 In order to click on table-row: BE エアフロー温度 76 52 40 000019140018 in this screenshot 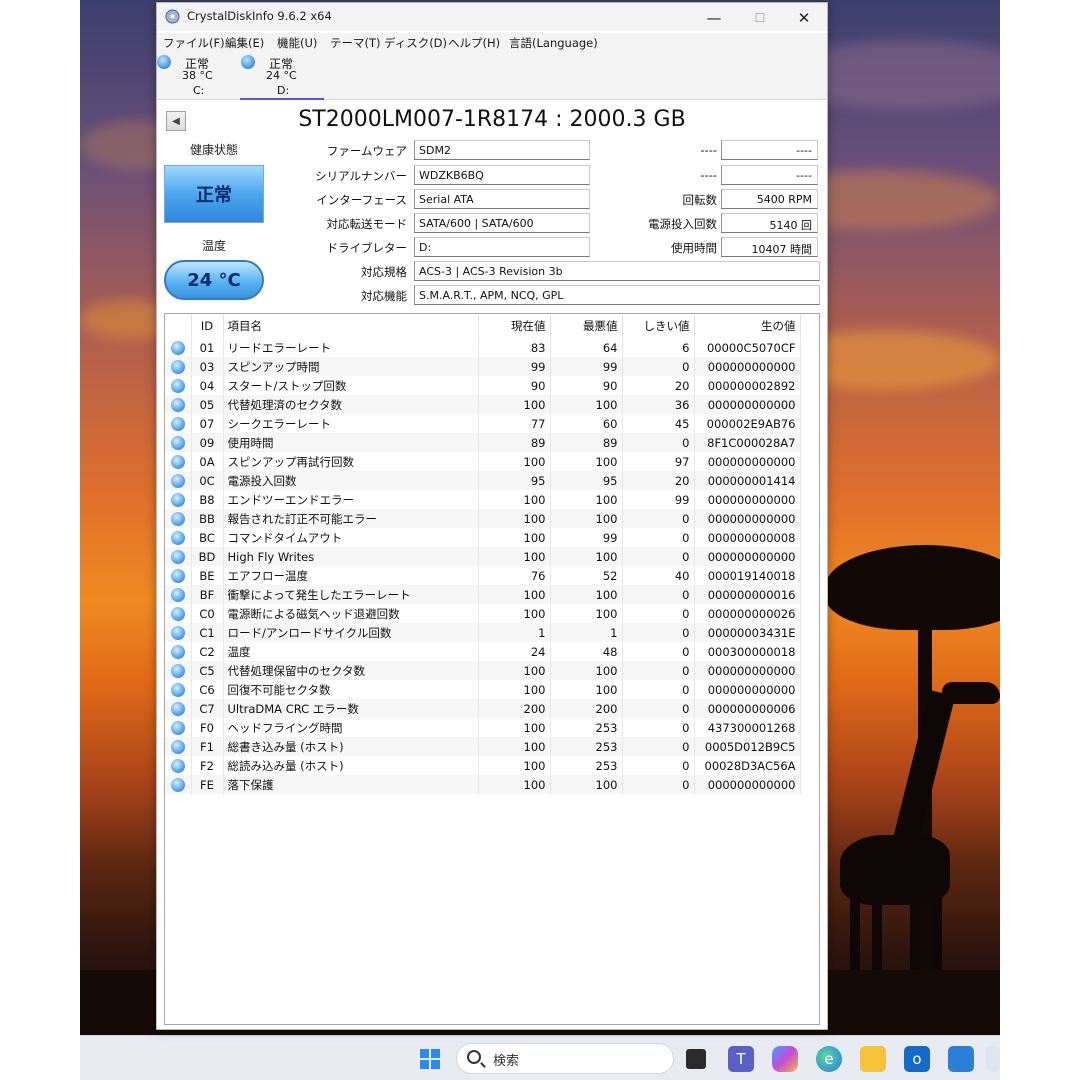, I will do `click(483, 575)`.